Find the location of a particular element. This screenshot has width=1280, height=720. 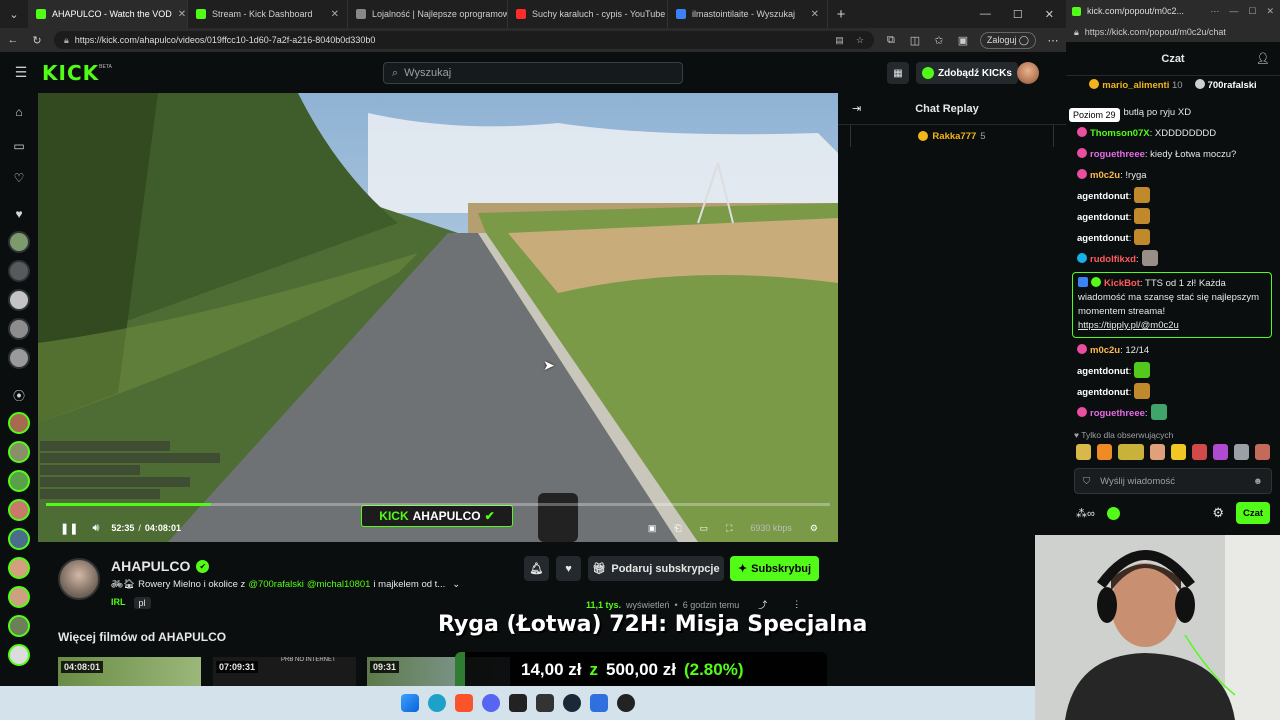

search-input: ⌕ Wyszukaj is located at coordinates (533, 73).